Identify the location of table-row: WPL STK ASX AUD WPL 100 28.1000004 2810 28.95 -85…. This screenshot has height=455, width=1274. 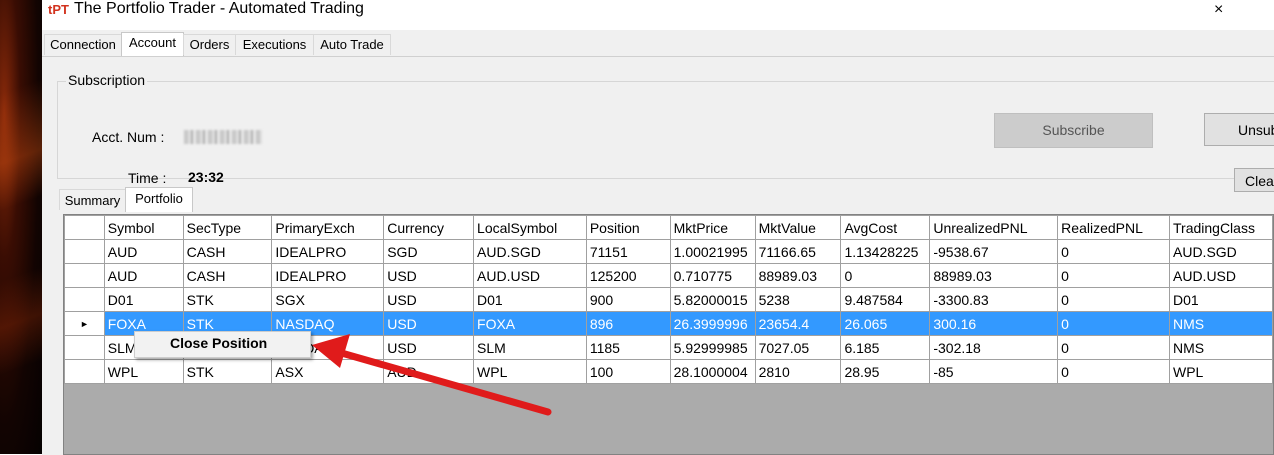
(668, 371).